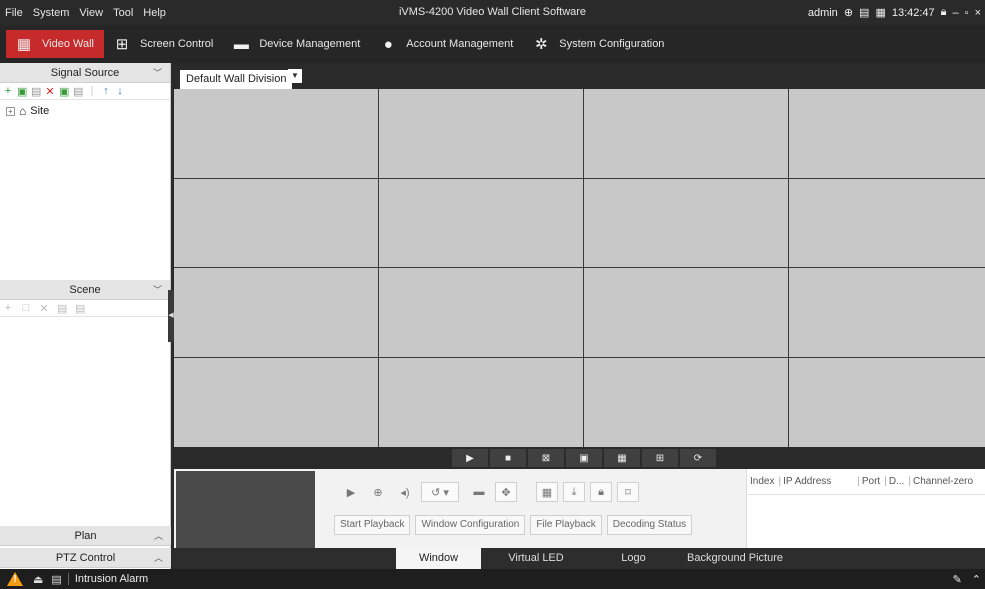 The height and width of the screenshot is (589, 985). I want to click on audio-icon: ◂), so click(405, 492).